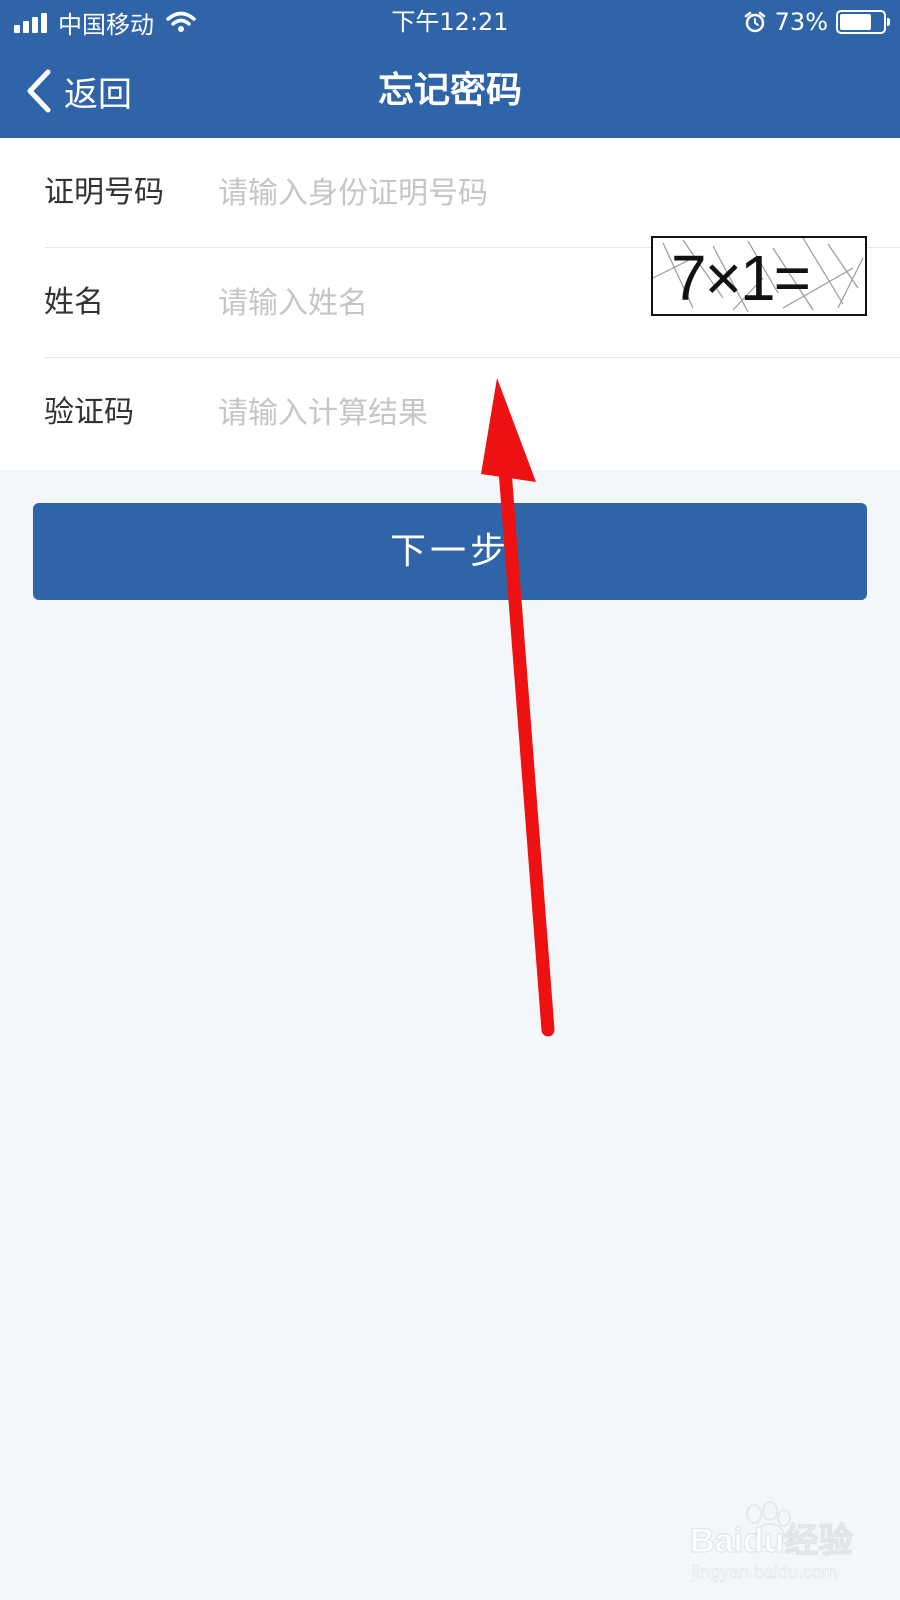  What do you see at coordinates (104, 192) in the screenshot?
I see `id-number-label: 证明号码` at bounding box center [104, 192].